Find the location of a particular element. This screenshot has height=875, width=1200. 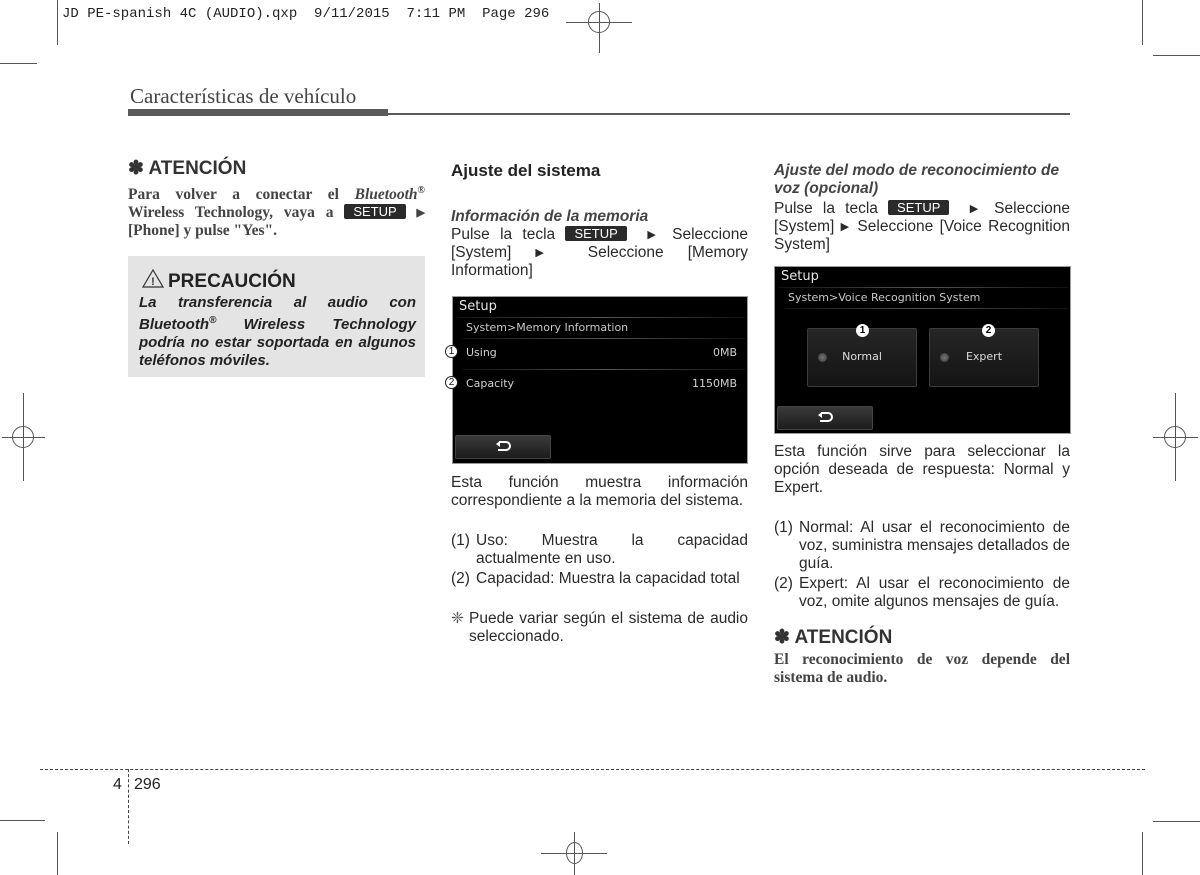

page-number: 296 is located at coordinates (147, 784).